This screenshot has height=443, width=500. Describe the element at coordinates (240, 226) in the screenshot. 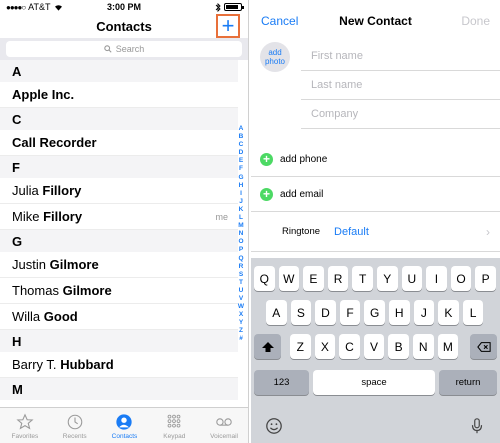

I see `index-letter: M` at that location.